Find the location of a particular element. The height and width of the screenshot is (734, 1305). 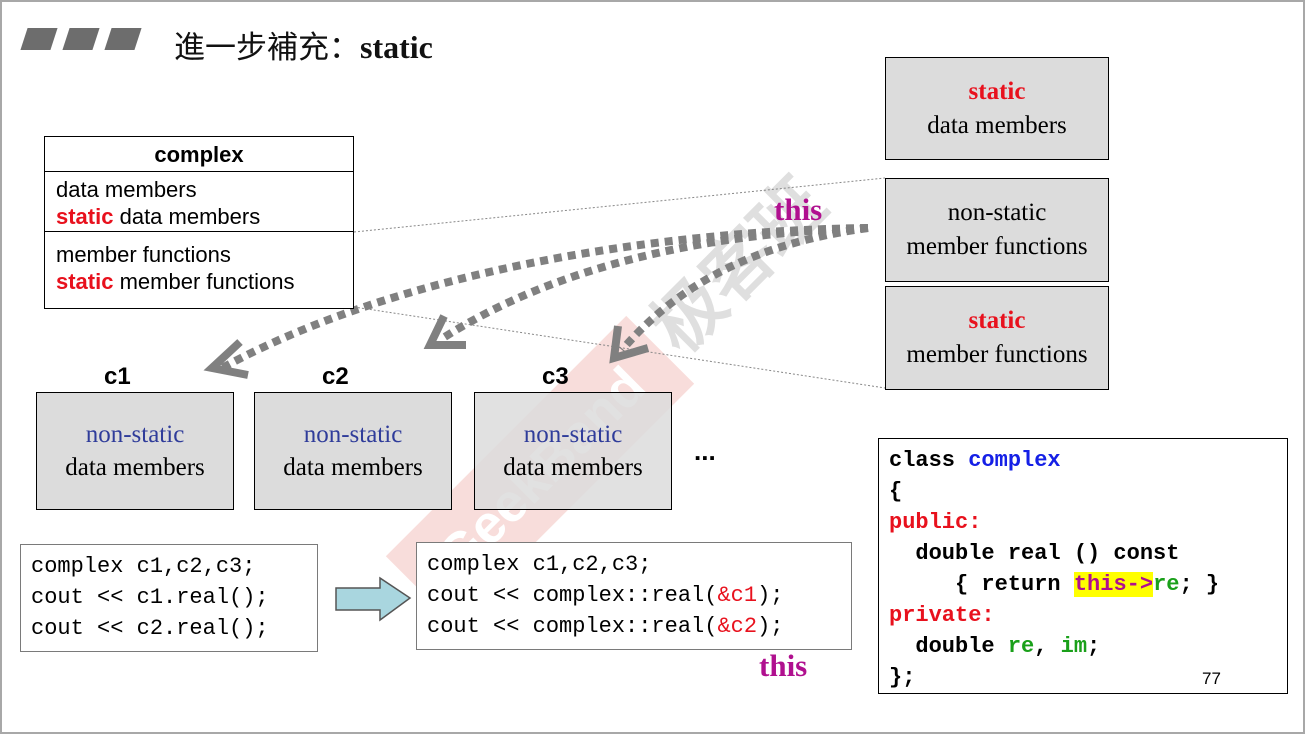

code-line: cout << complex::real(&c1); is located at coordinates (605, 595).